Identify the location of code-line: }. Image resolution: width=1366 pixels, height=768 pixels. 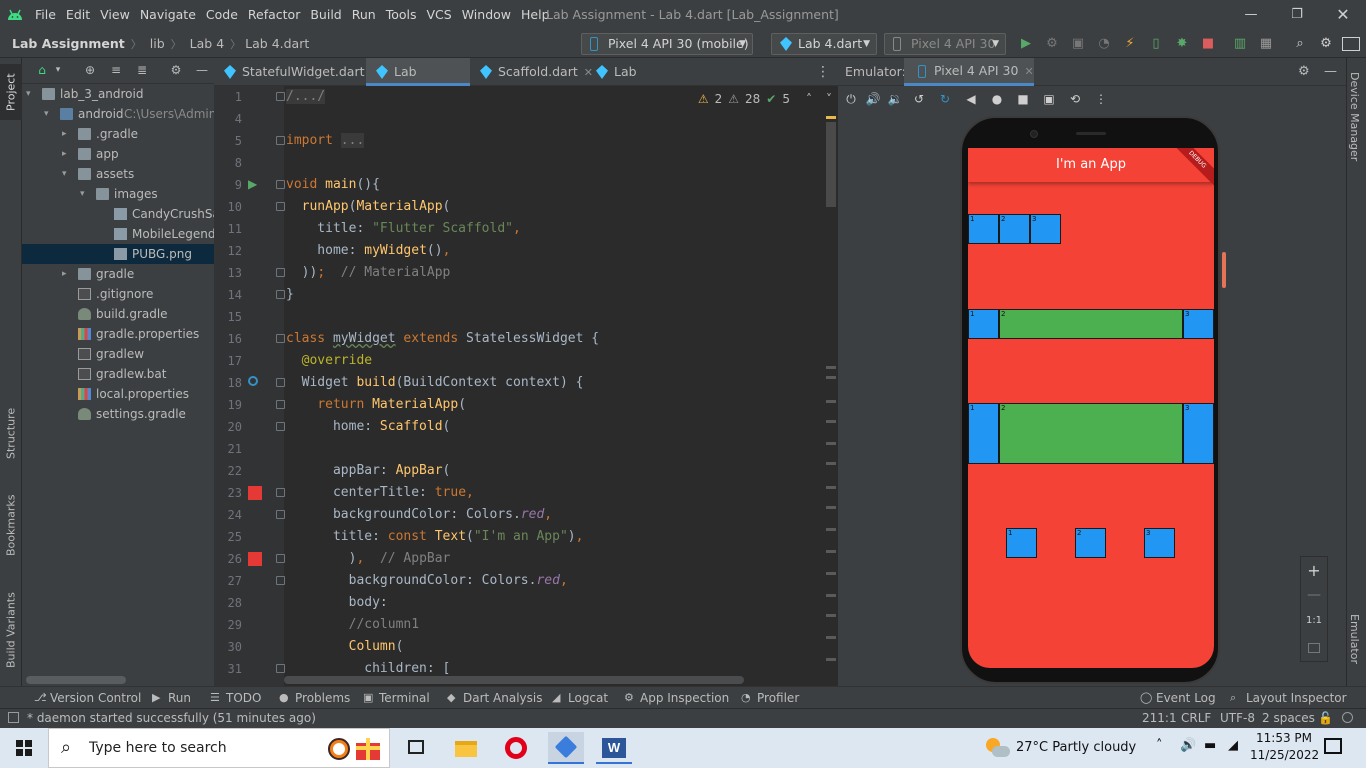
(290, 295).